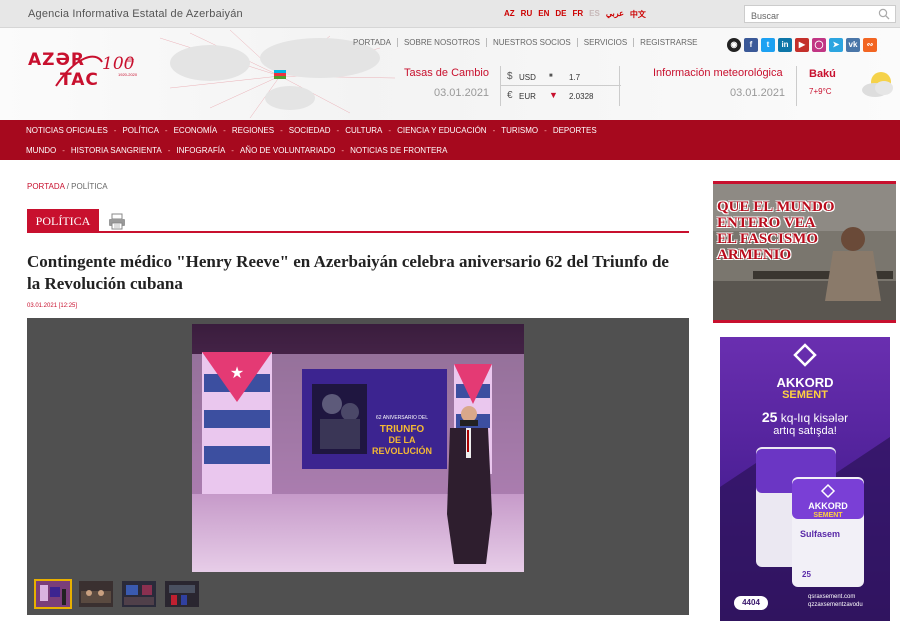  I want to click on social-links: ◉ f t in ▶ ◯ ➤ vk ∾, so click(802, 45).